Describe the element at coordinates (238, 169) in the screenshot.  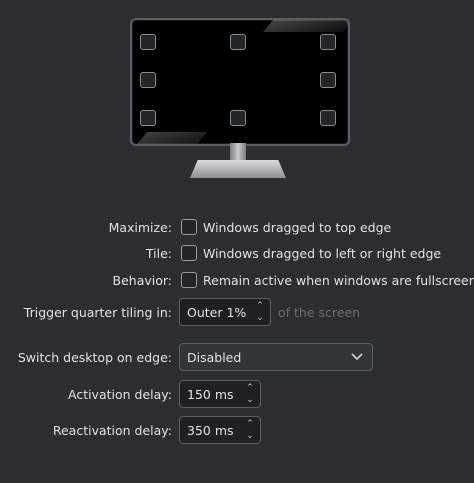
I see `monitor-stand-base` at that location.